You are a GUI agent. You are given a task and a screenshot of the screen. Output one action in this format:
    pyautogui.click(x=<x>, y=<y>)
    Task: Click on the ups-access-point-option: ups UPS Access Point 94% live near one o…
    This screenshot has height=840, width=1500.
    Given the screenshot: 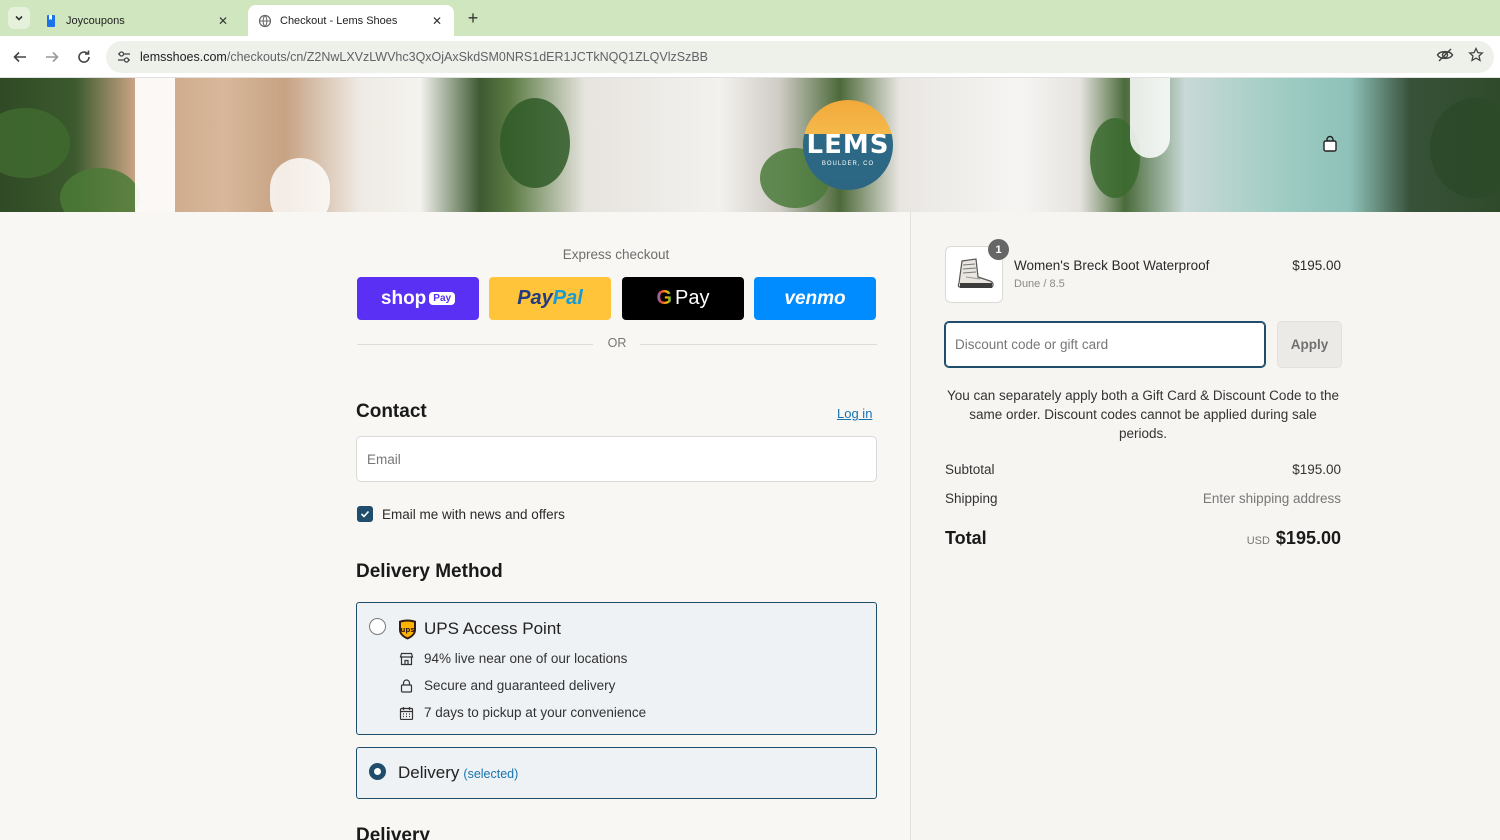 What is the action you would take?
    pyautogui.click(x=616, y=668)
    